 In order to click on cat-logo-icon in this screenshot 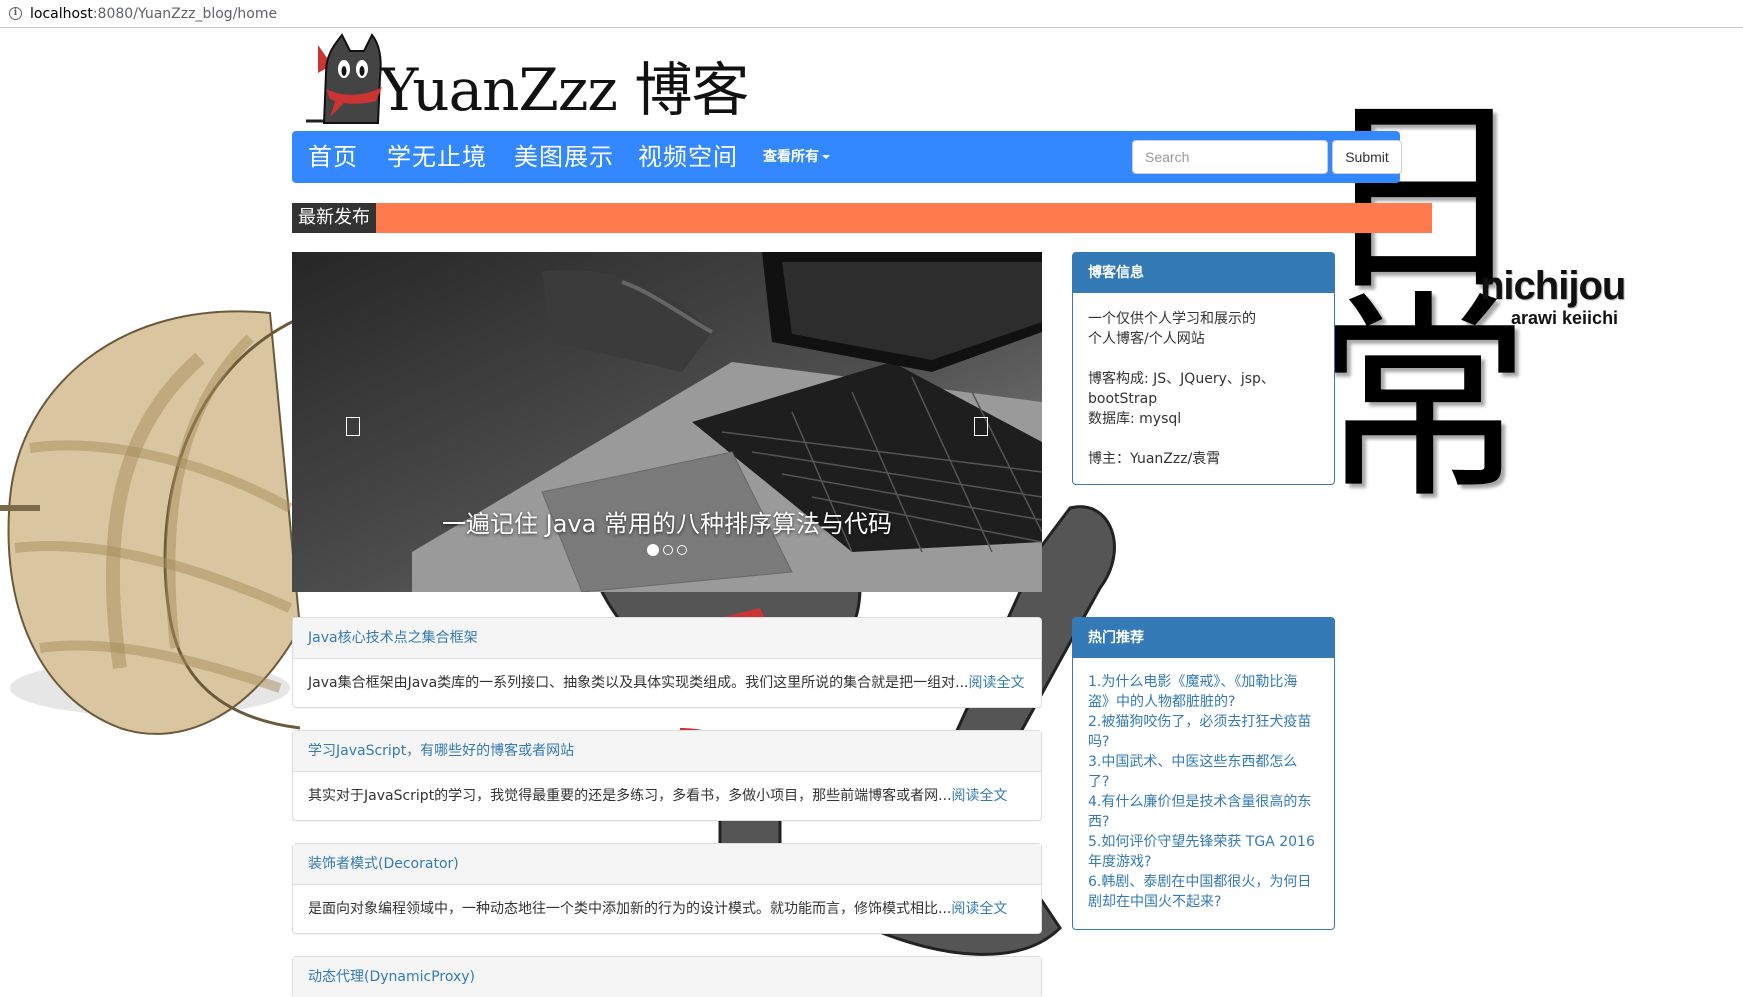, I will do `click(344, 78)`.